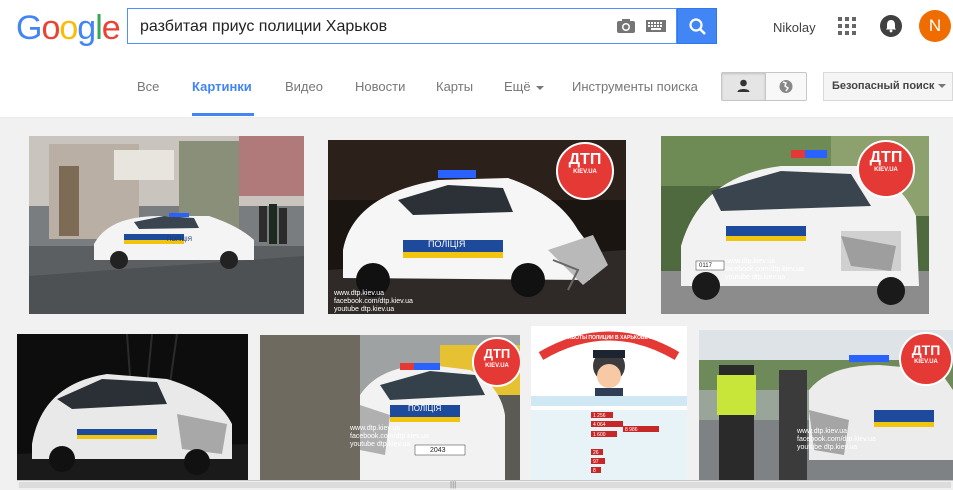  Describe the element at coordinates (304, 86) in the screenshot. I see `tab-video: Видео` at that location.